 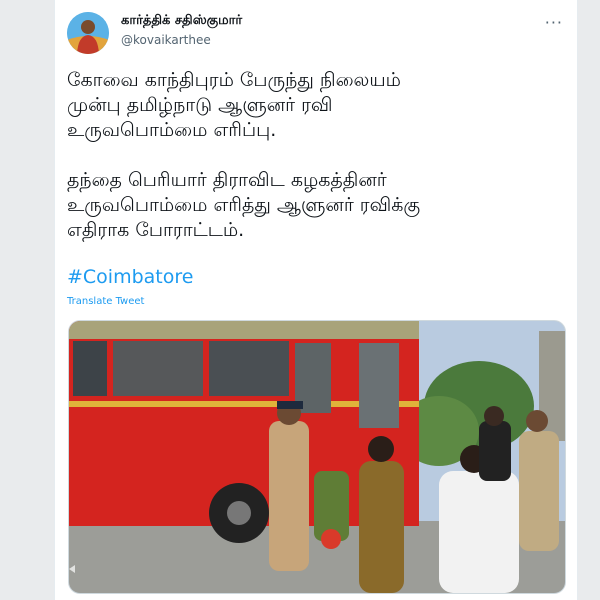 I want to click on translate-tweet-link: Translate Tweet, so click(x=105, y=301).